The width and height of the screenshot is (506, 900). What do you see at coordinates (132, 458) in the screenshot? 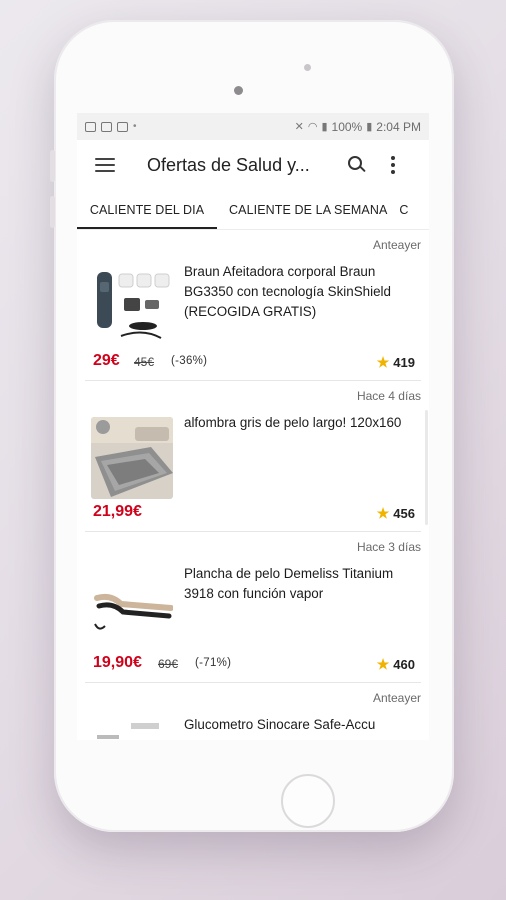
I see `deal-image-rug` at bounding box center [132, 458].